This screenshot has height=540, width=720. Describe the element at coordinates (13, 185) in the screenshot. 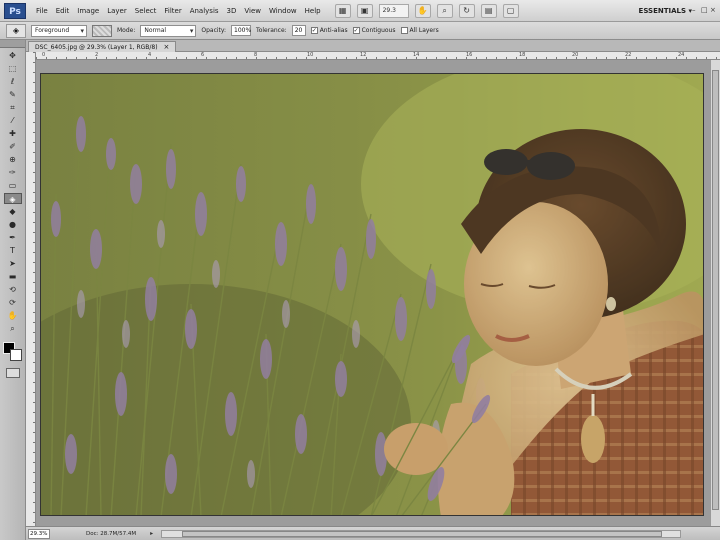

I see `eraser-tool-icon: ▭` at that location.